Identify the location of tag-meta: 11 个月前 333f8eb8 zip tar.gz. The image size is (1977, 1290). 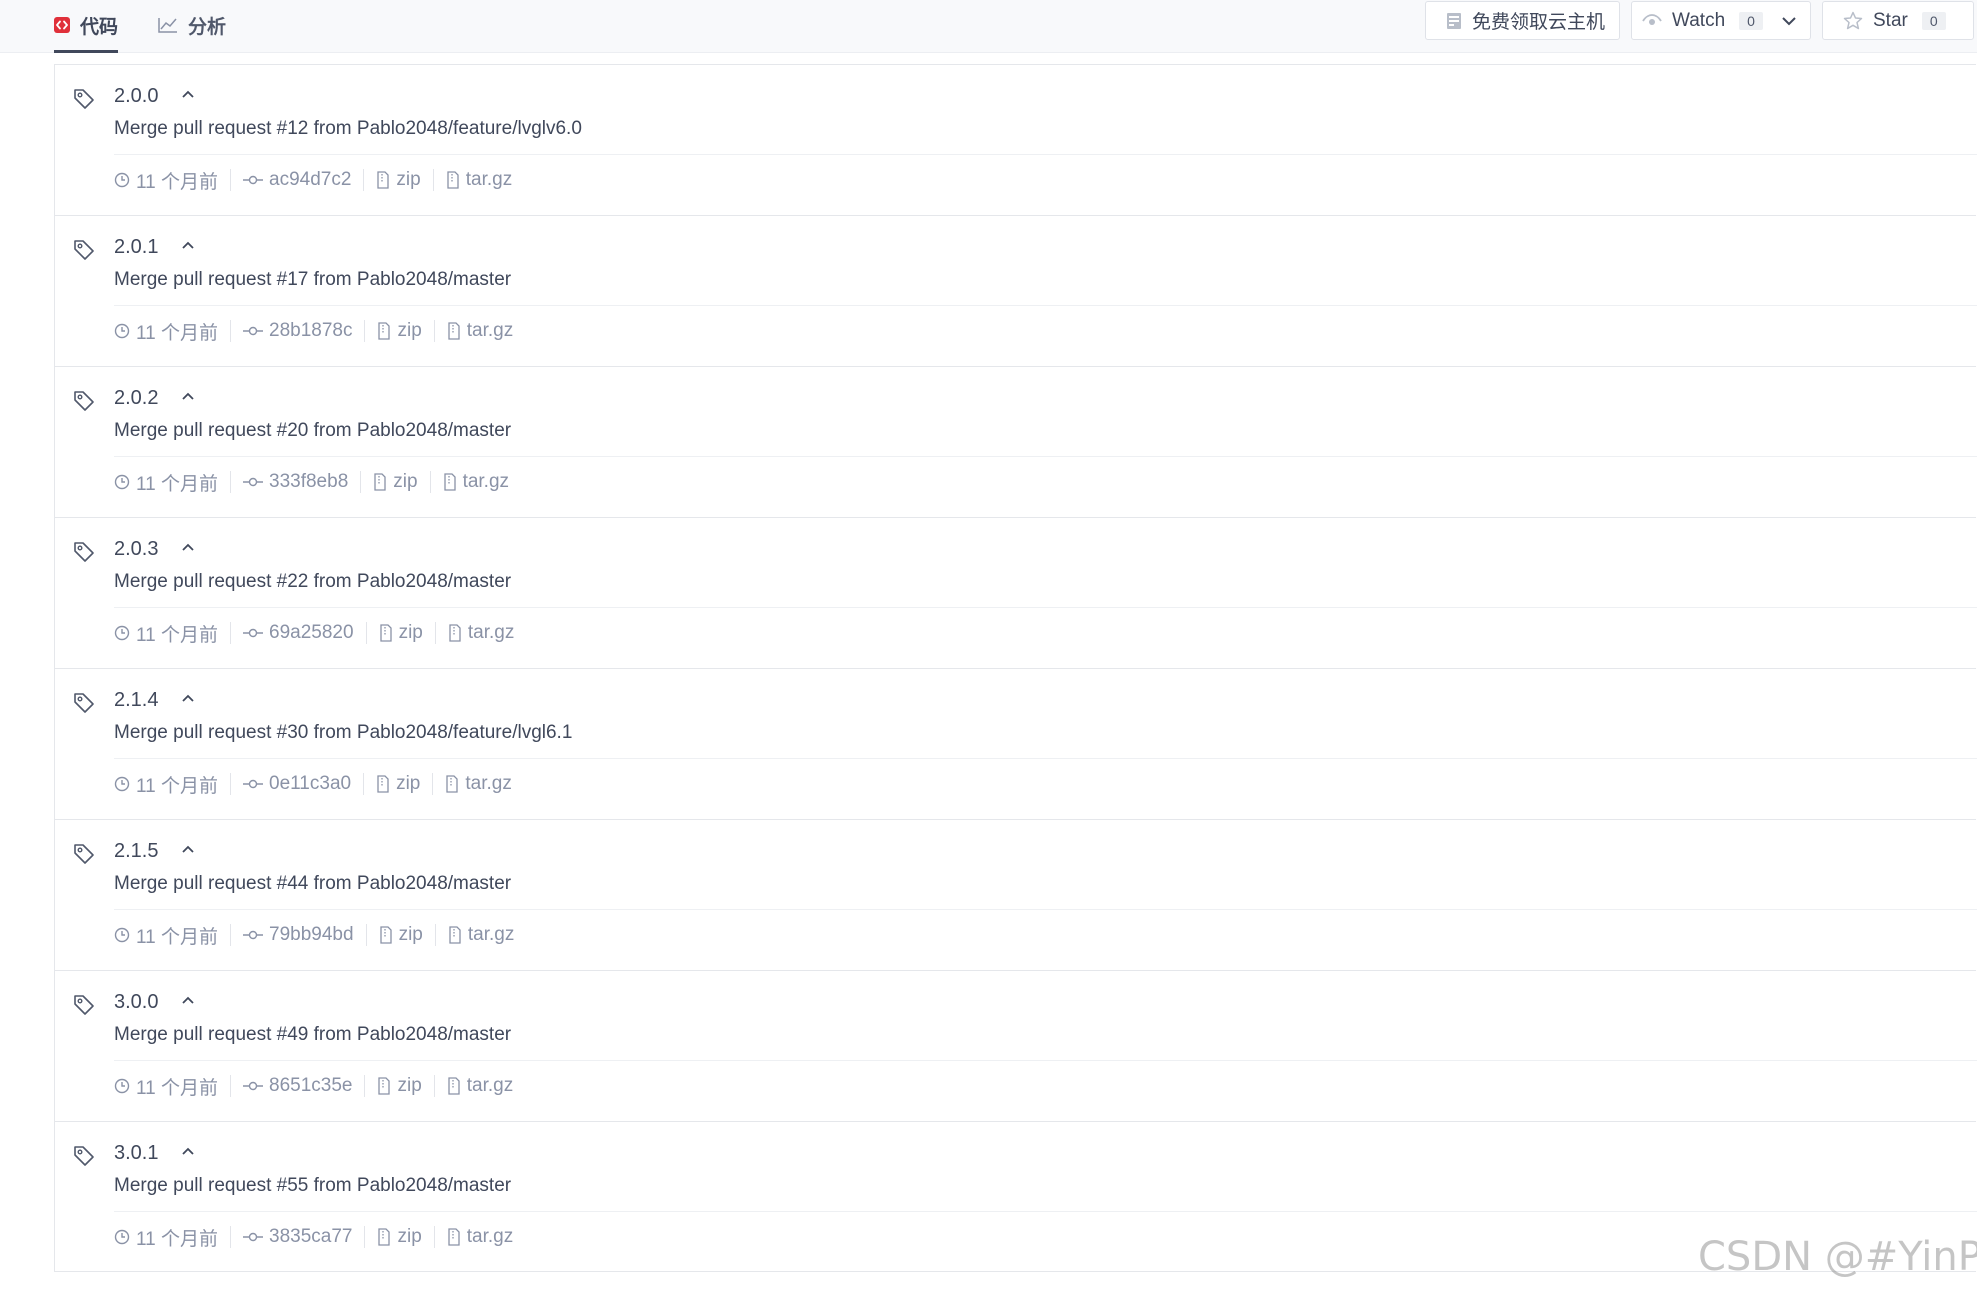
(311, 482).